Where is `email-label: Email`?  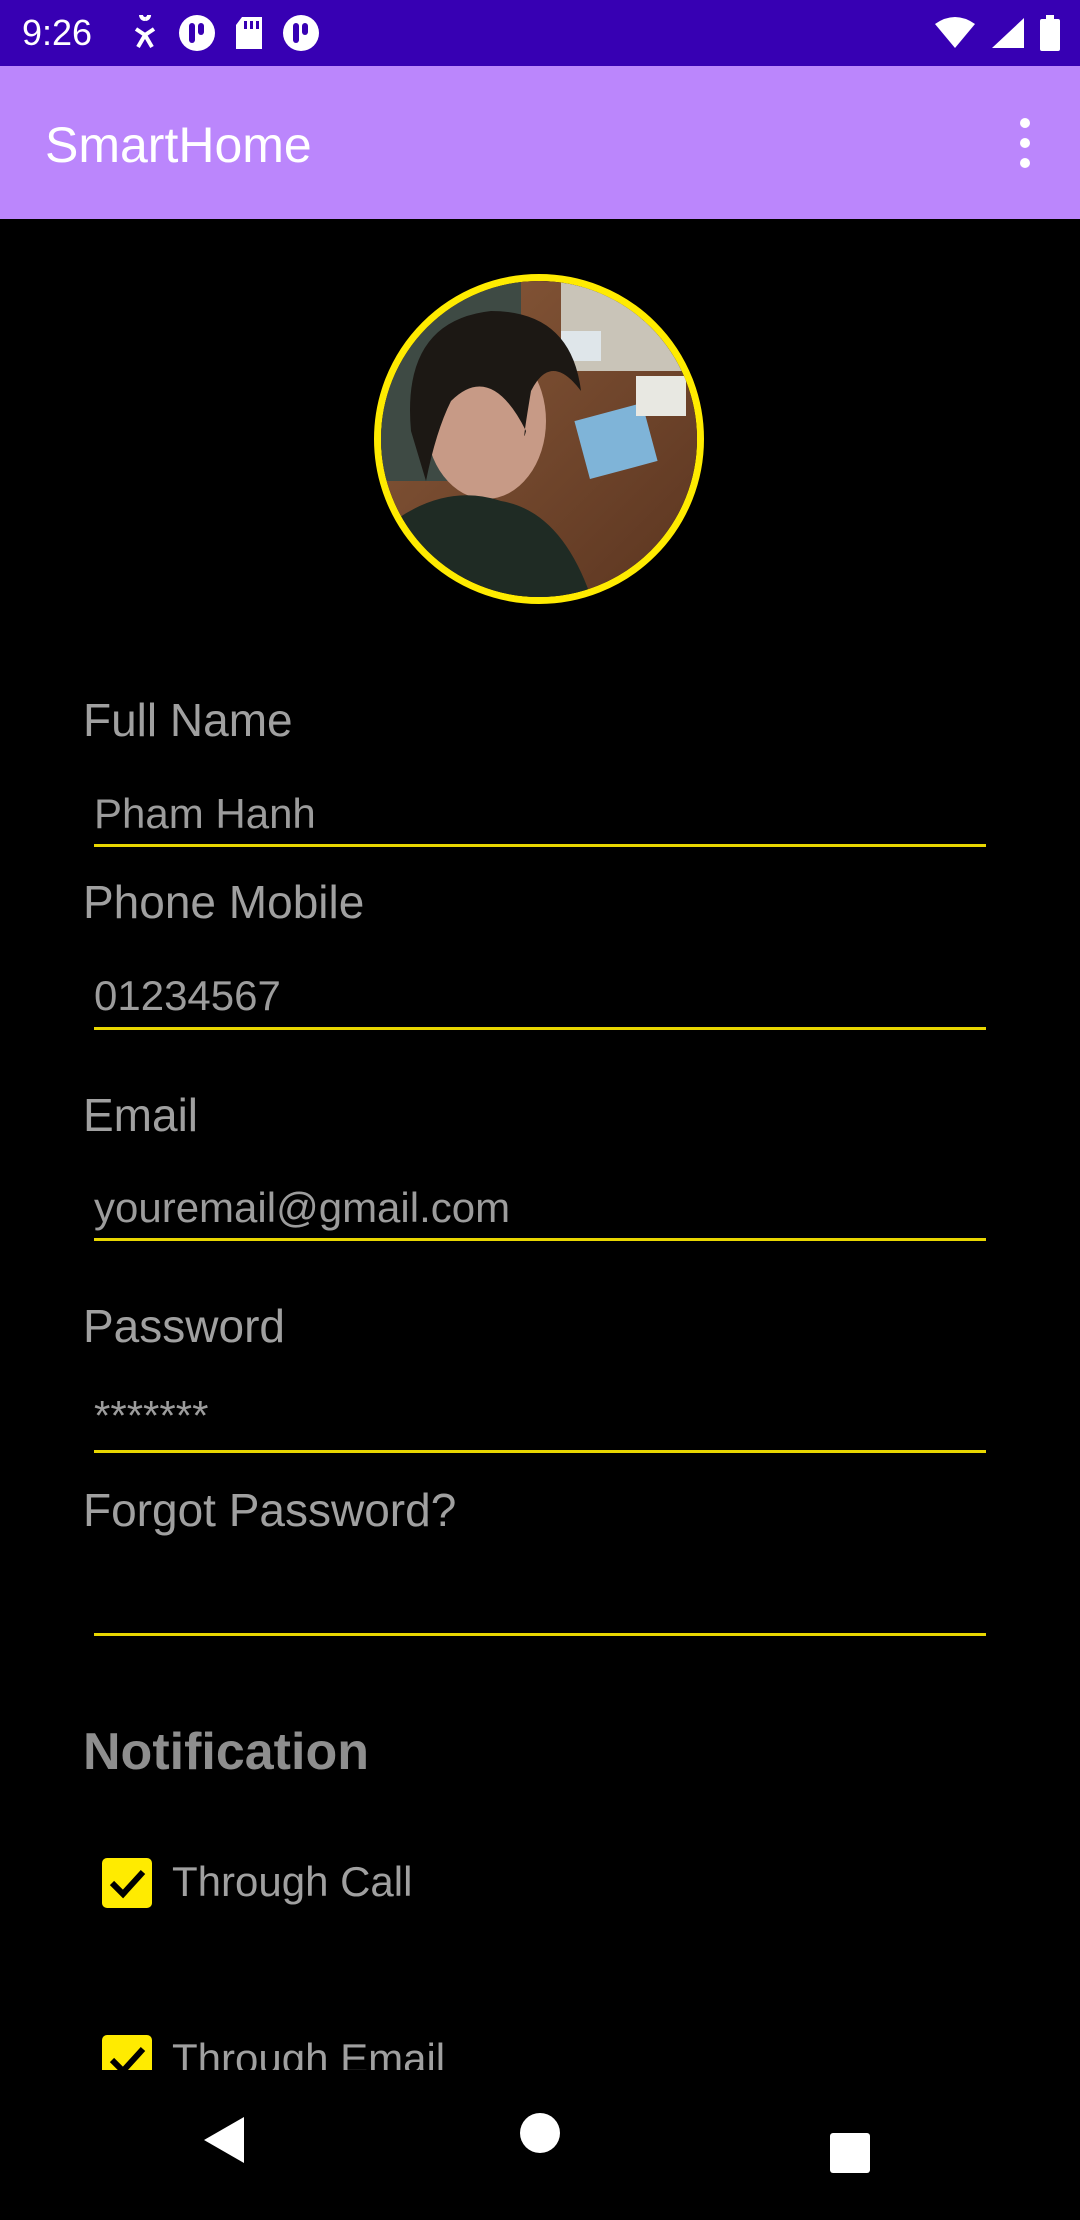 email-label: Email is located at coordinates (141, 1115).